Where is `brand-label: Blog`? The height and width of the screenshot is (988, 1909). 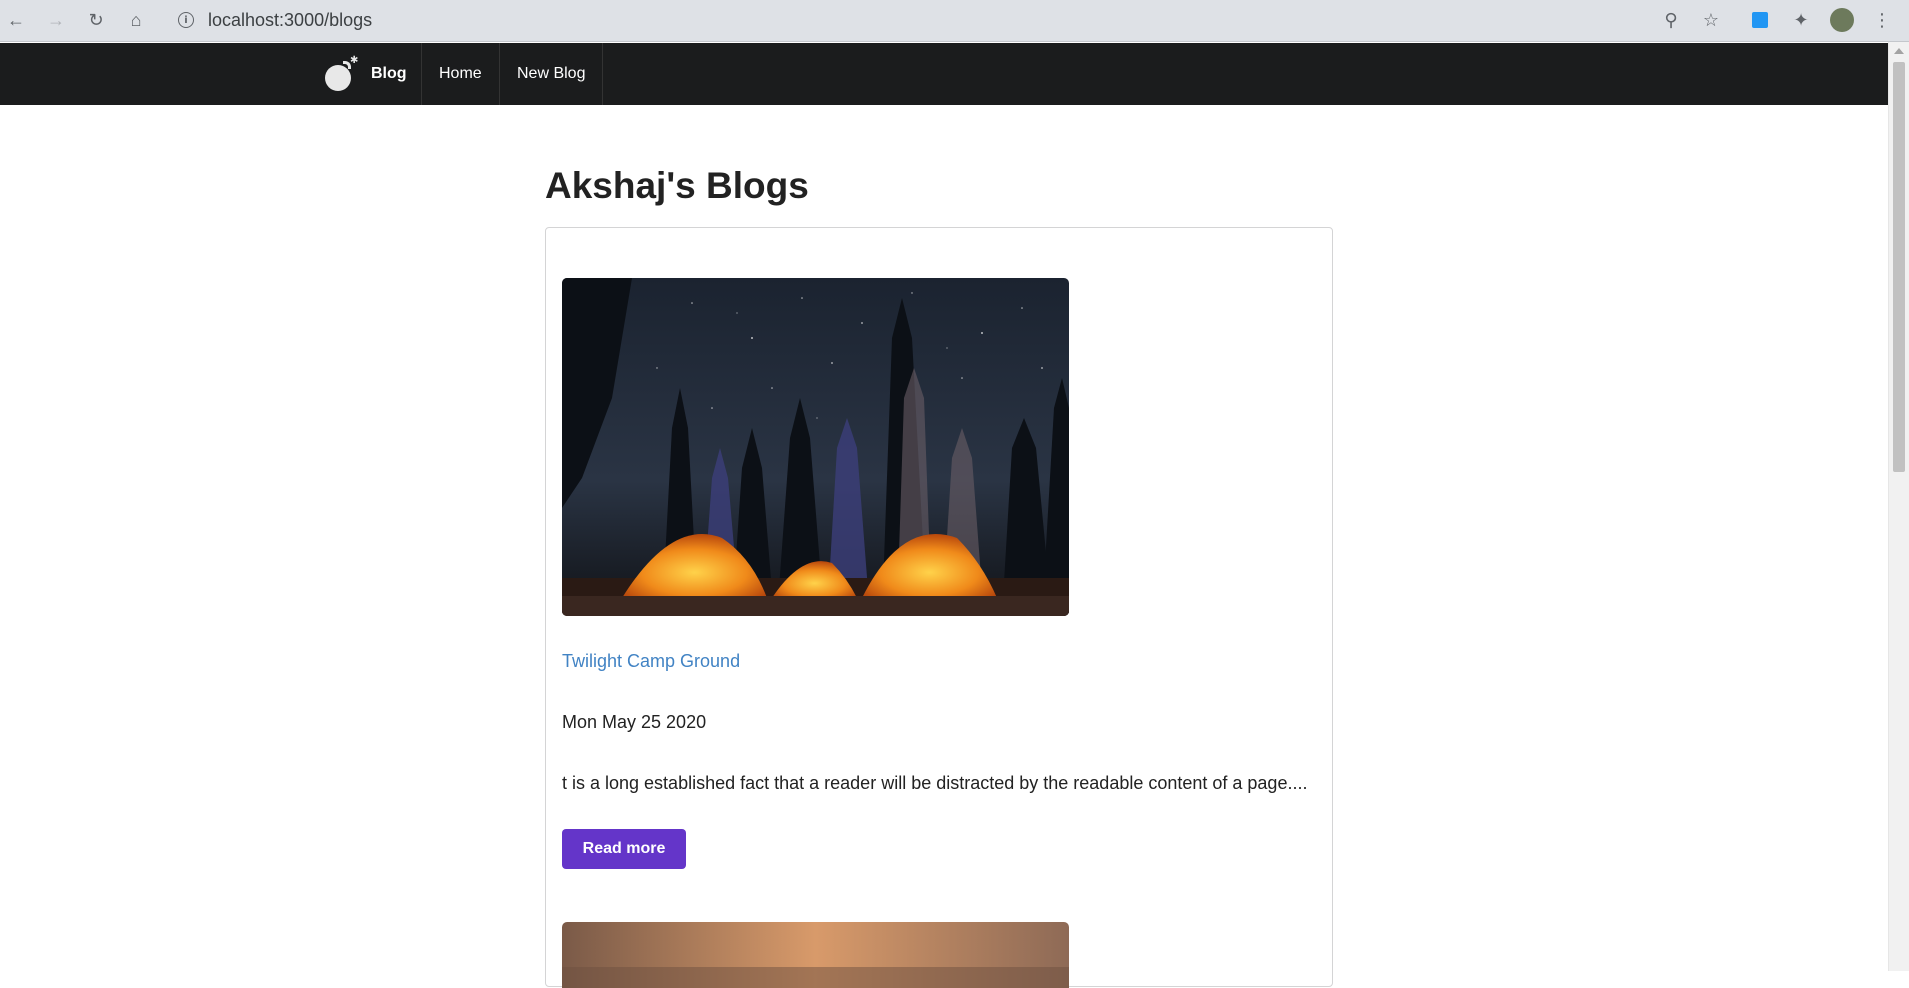 brand-label: Blog is located at coordinates (389, 73).